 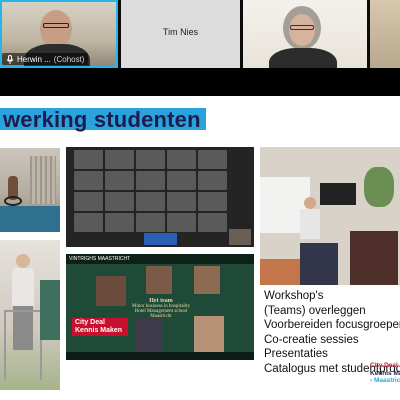 I want to click on city-deal-logo: City Deal Kennis Mak › Maastrich, so click(x=385, y=373).